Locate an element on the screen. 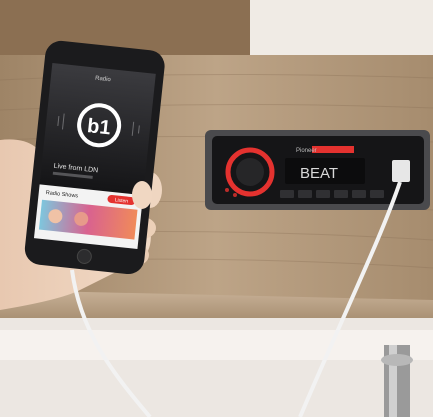 The height and width of the screenshot is (417, 433). chrome-tap is located at coordinates (397, 381).